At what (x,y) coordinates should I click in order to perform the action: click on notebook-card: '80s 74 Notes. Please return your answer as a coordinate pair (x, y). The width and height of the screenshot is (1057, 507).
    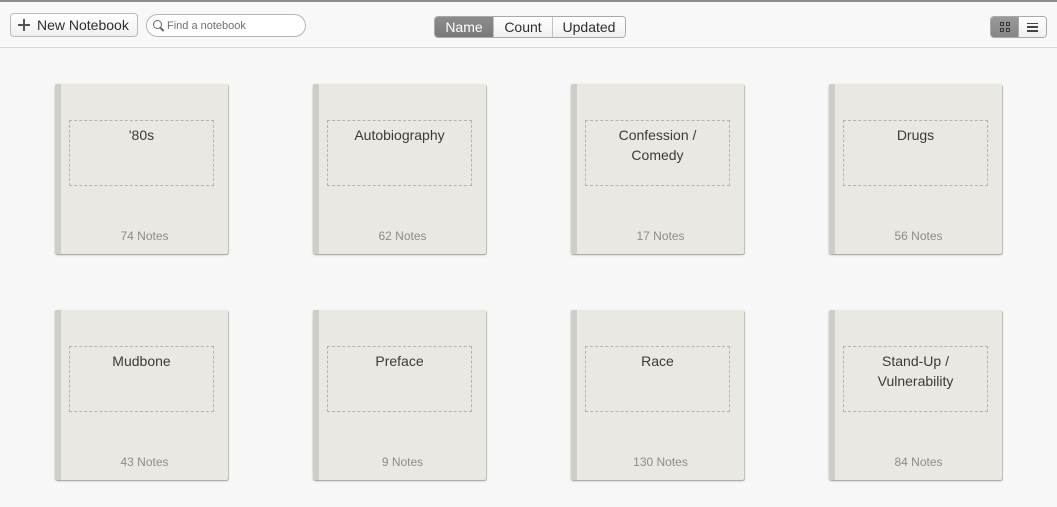
    Looking at the image, I should click on (141, 169).